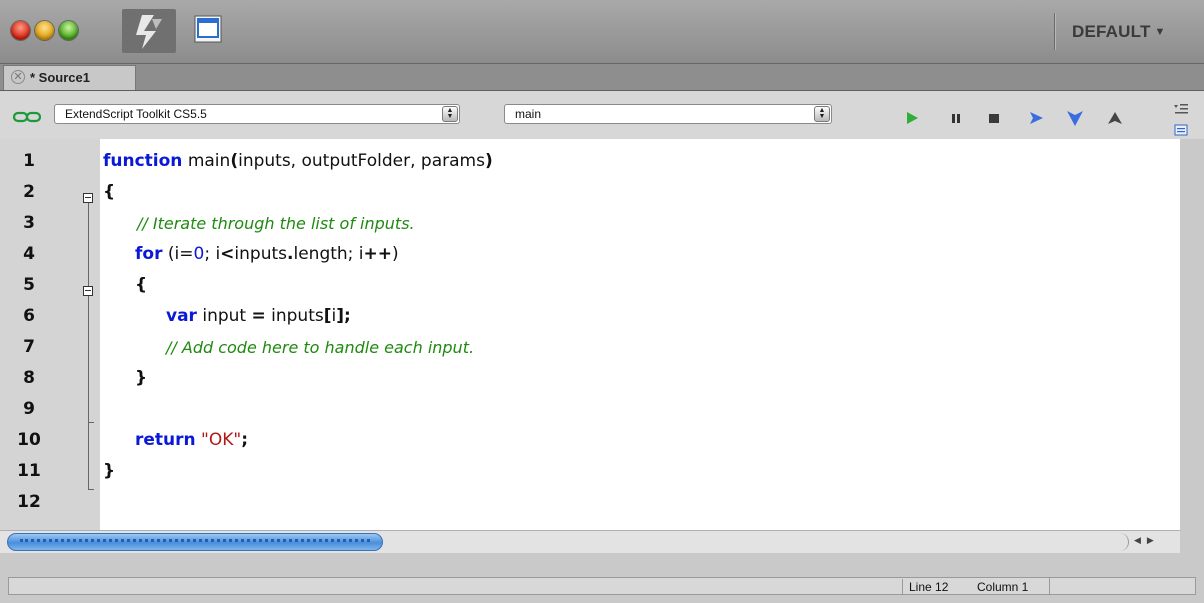  I want to click on step-into-button, so click(1075, 118).